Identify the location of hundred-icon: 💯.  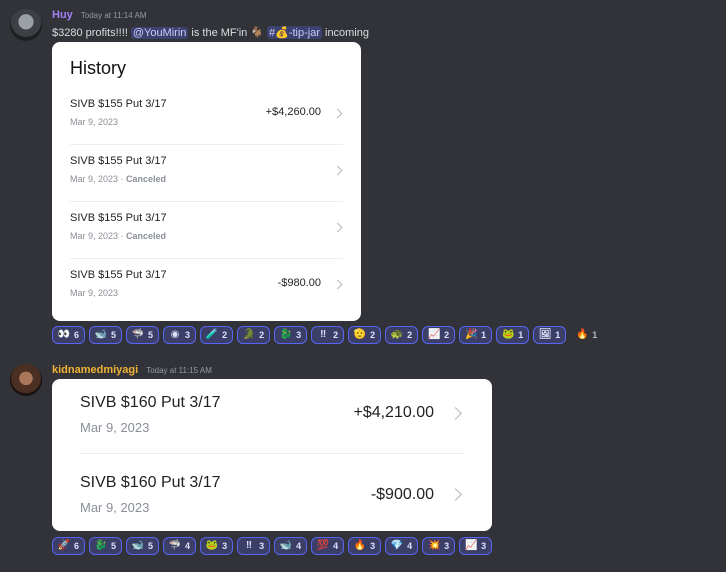
(323, 545).